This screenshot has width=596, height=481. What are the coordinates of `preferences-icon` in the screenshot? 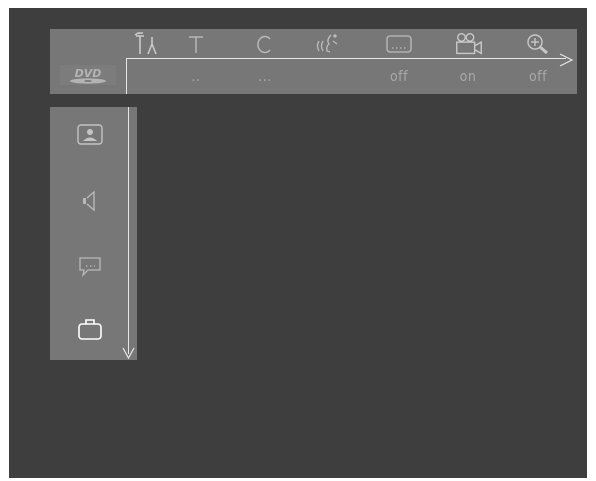 It's located at (146, 44).